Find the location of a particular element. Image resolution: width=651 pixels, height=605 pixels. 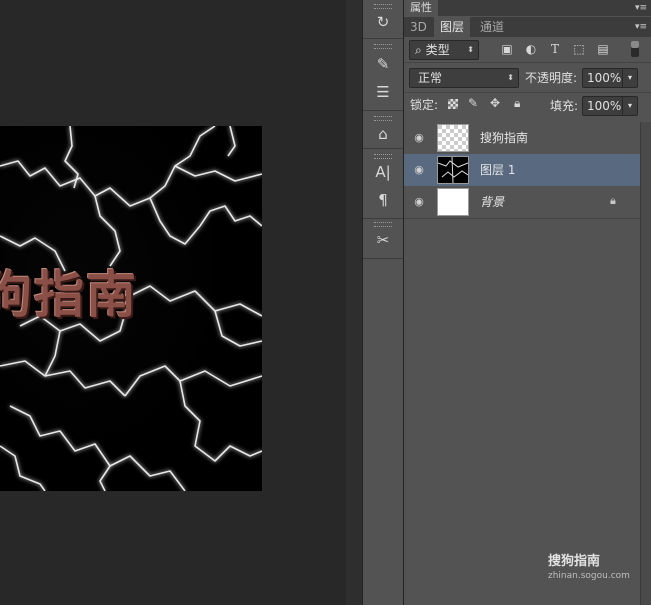

layer-name: 图层 1 is located at coordinates (498, 170).